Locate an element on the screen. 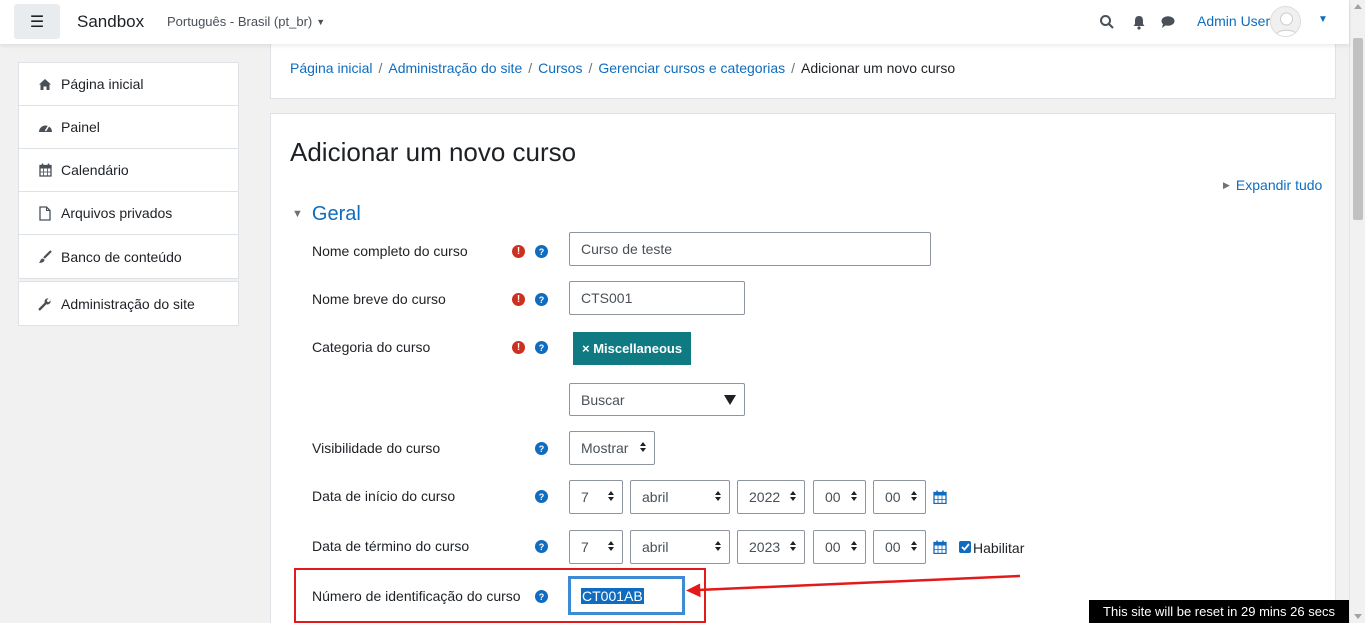 This screenshot has height=623, width=1365. breadcrumb-link-home: Página inicial is located at coordinates (331, 68).